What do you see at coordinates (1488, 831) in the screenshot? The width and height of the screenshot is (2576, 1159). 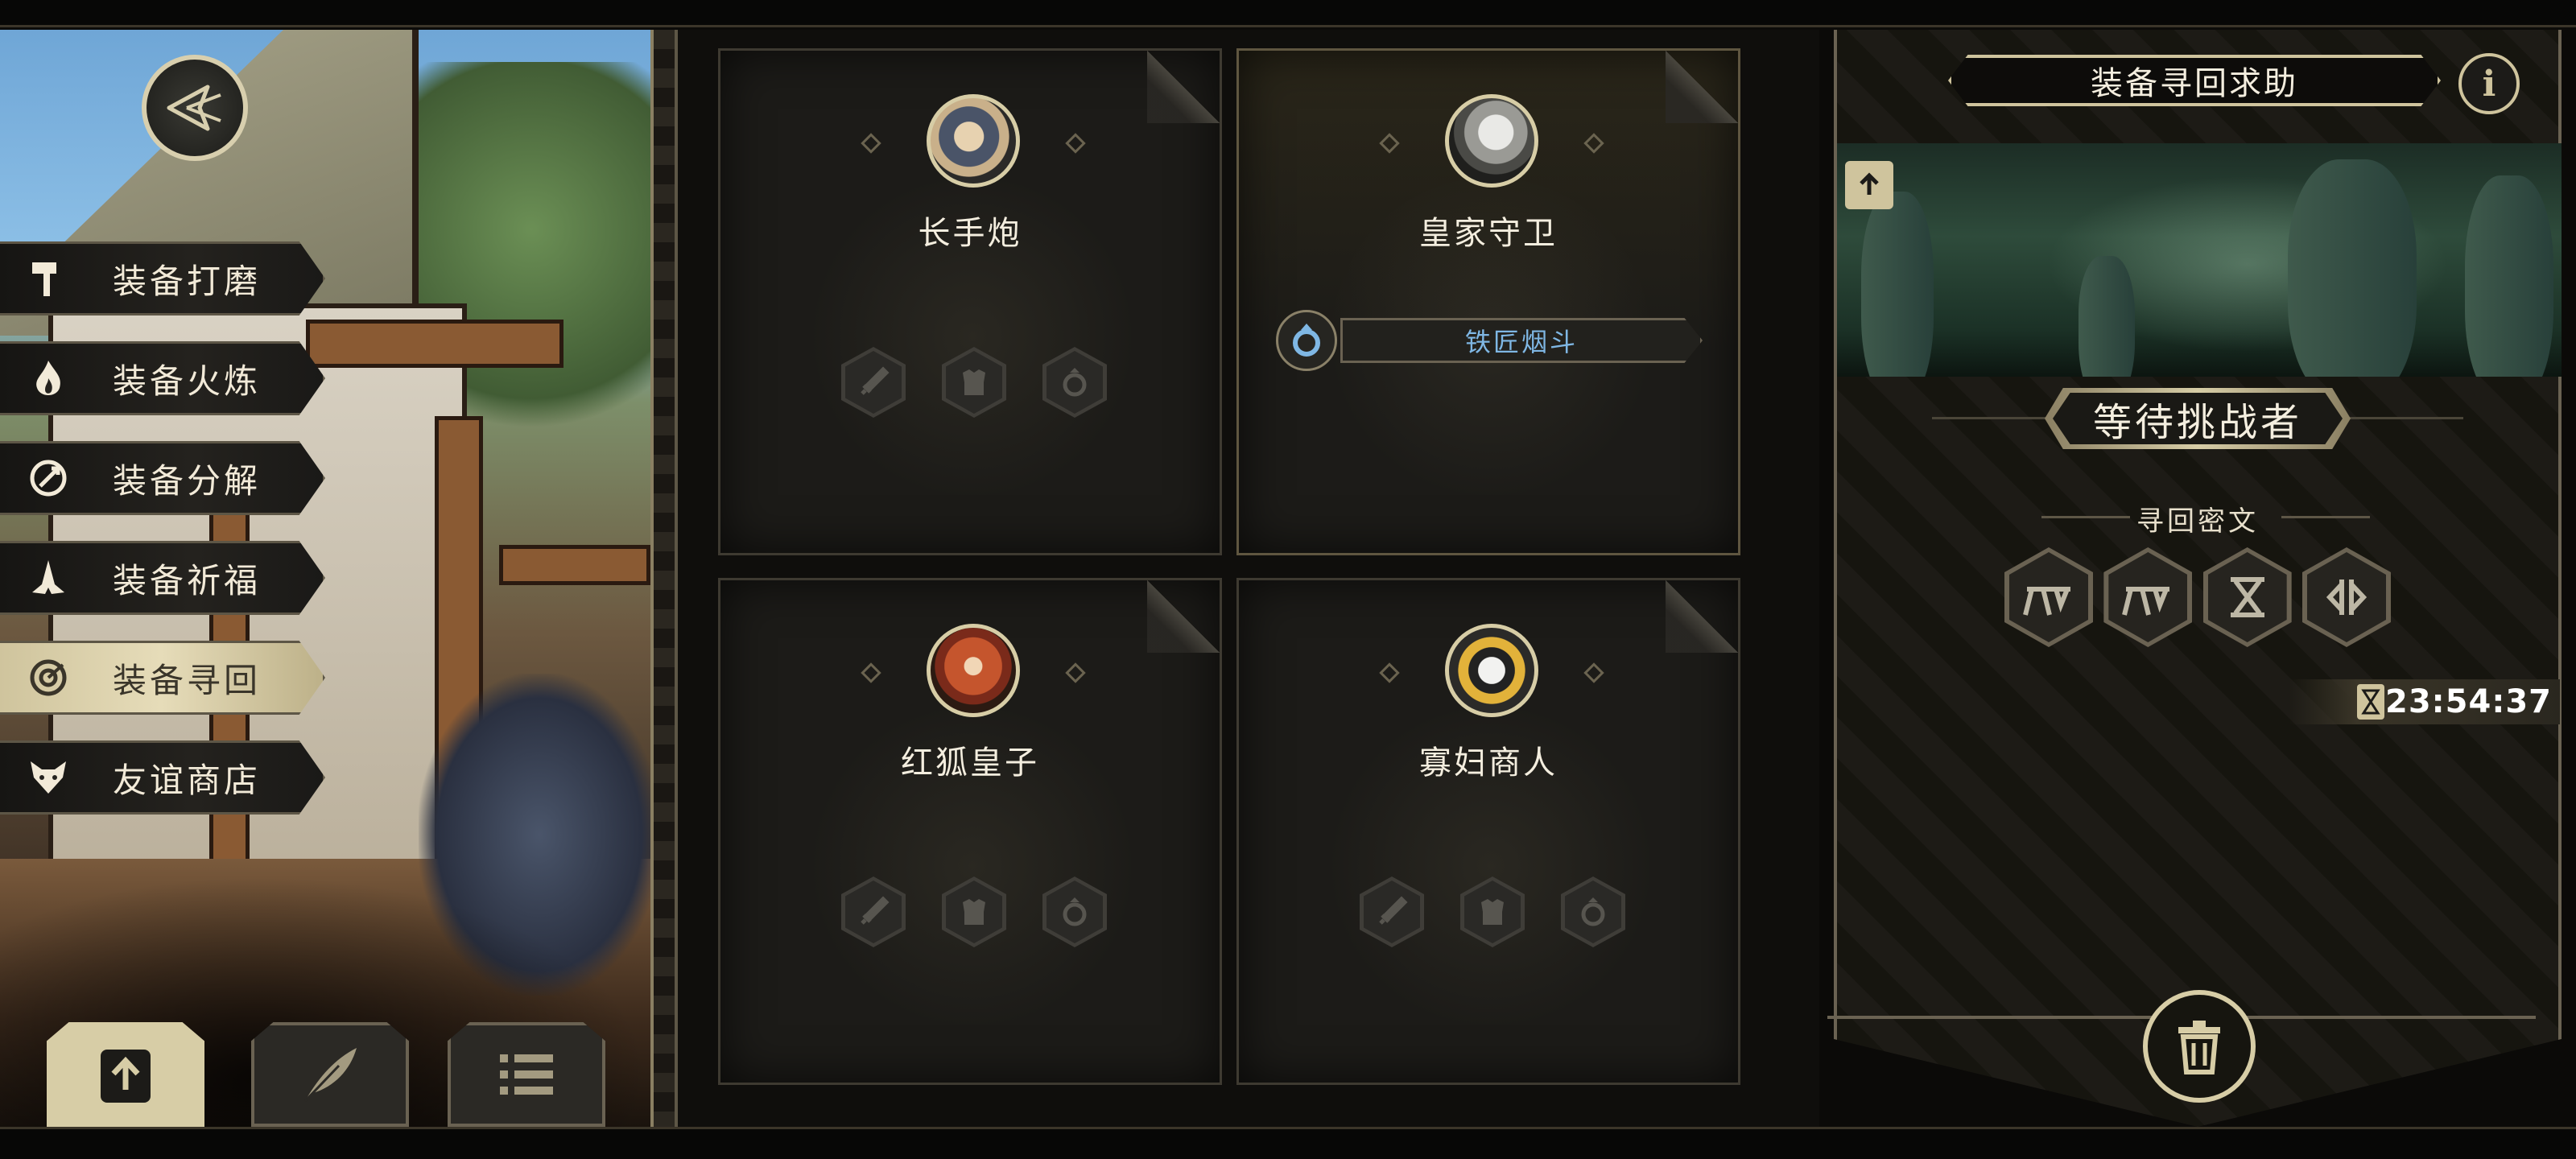 I see `hero-card: 寡妇商人` at bounding box center [1488, 831].